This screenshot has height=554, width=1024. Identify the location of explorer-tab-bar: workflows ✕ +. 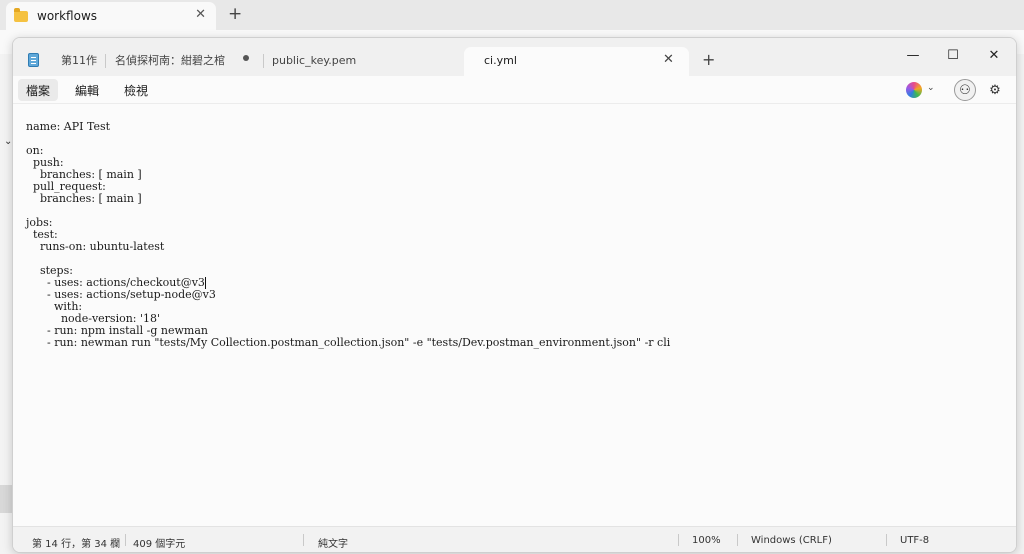
(512, 15).